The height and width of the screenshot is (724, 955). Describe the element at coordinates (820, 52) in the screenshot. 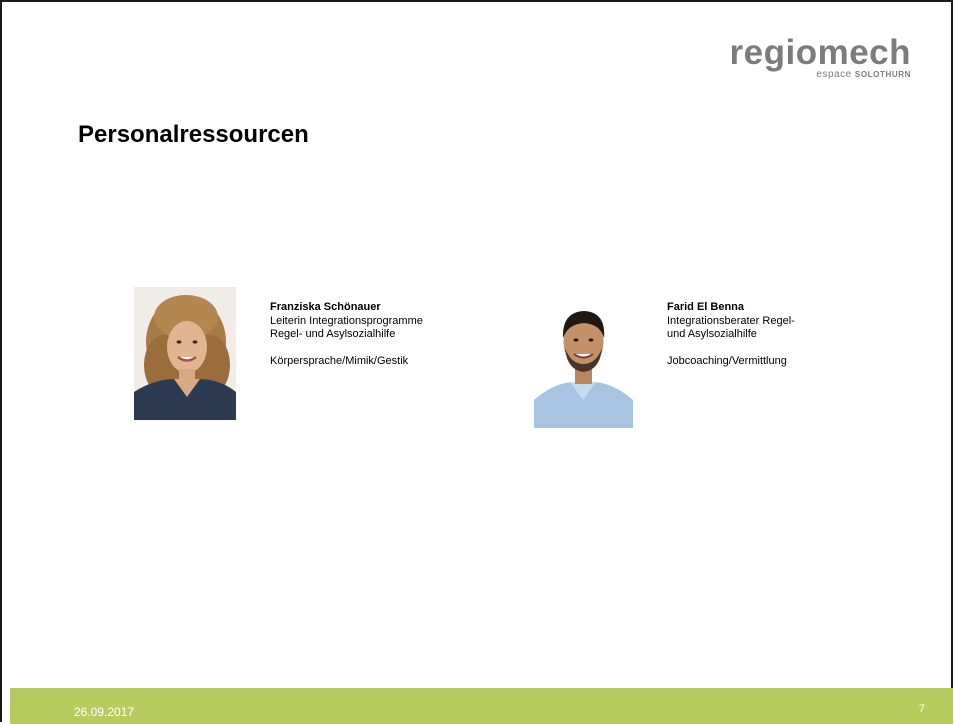

I see `logo-wordmark: regiomech` at that location.